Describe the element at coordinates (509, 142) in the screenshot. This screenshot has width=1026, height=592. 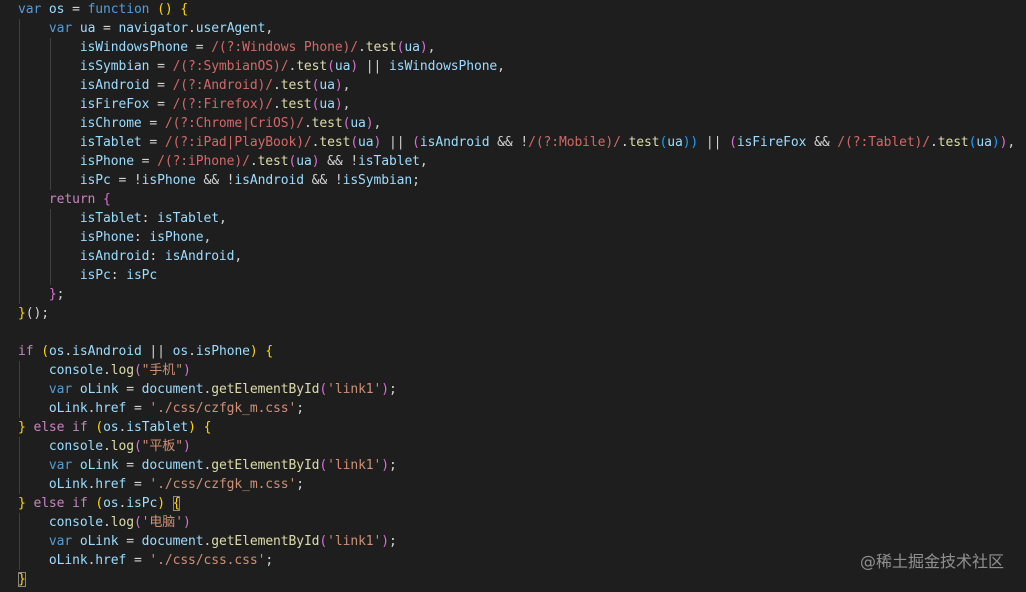
I see `code-token: && !` at that location.